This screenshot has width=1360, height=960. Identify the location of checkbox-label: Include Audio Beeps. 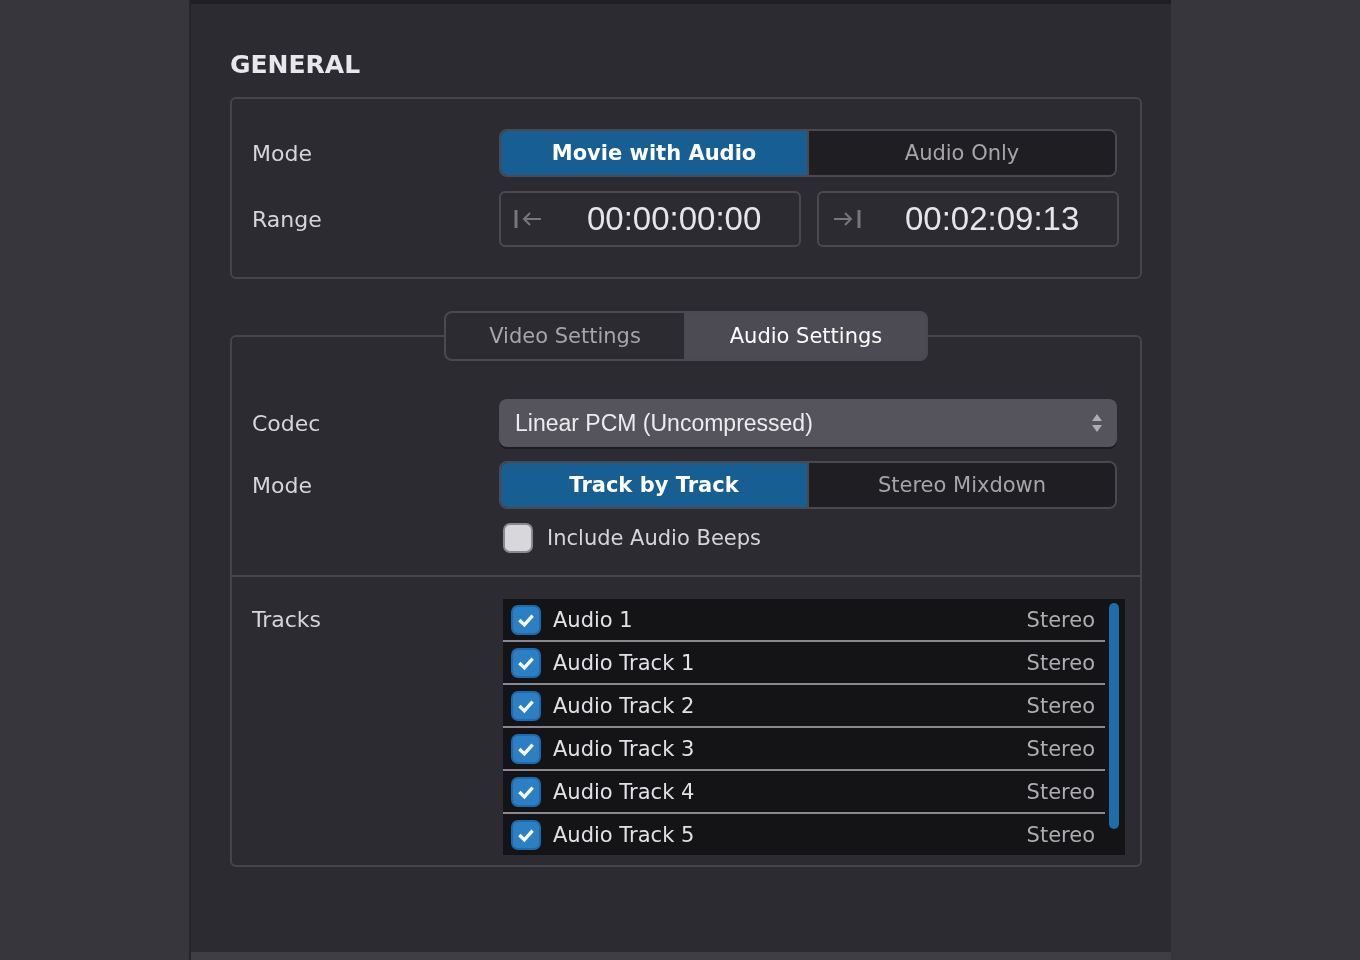
(654, 538).